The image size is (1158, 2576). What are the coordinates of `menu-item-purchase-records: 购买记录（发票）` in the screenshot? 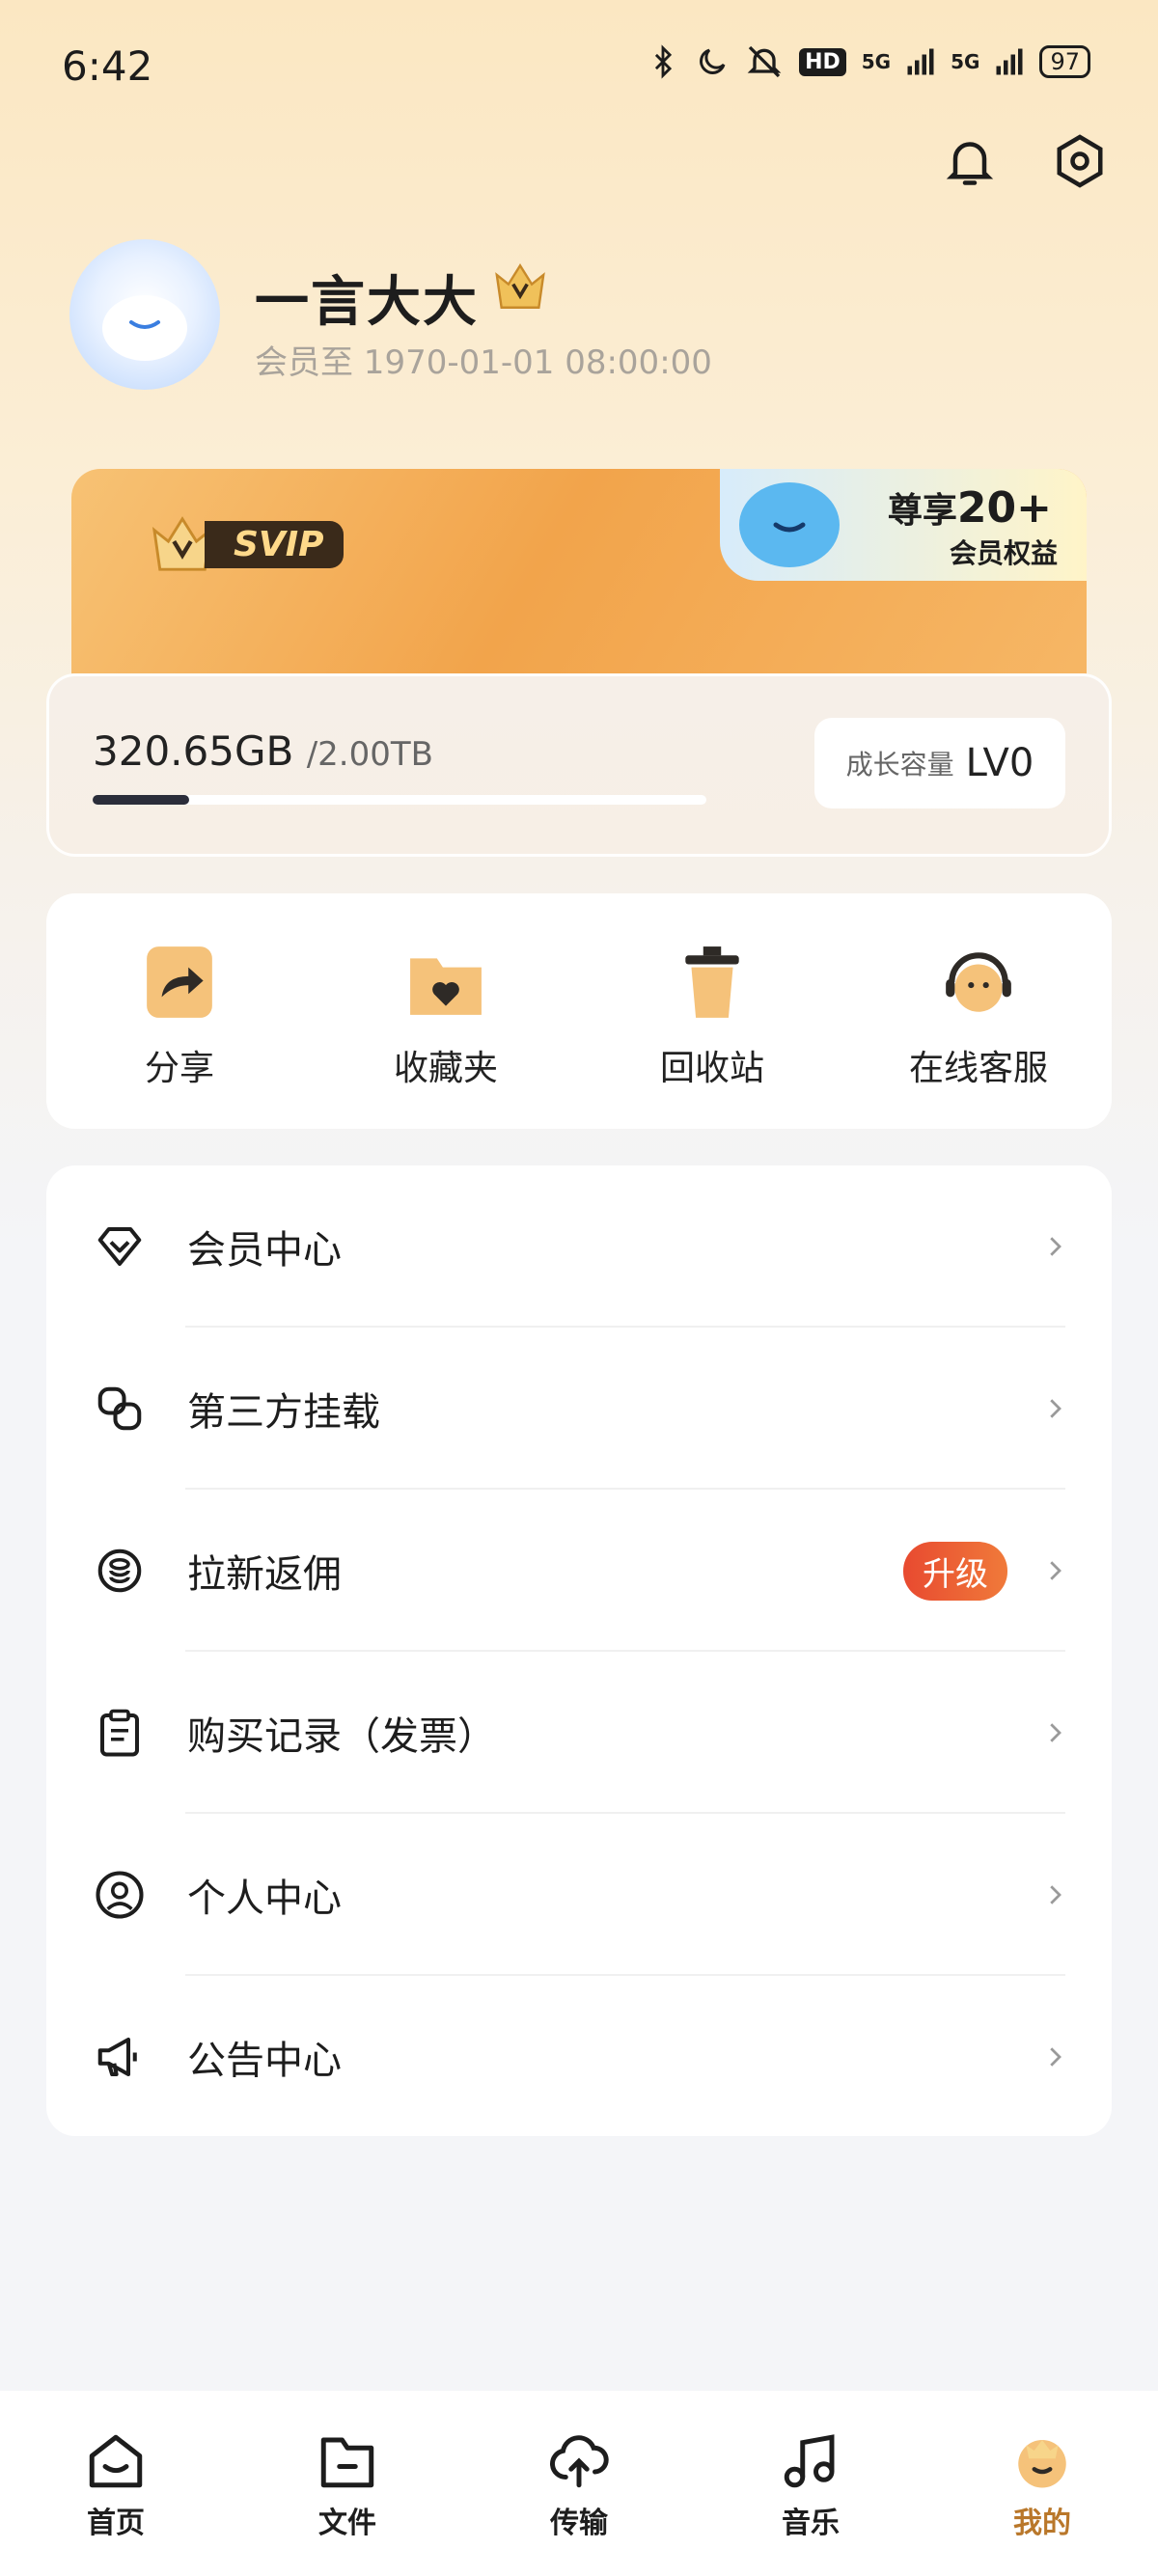 It's located at (579, 1733).